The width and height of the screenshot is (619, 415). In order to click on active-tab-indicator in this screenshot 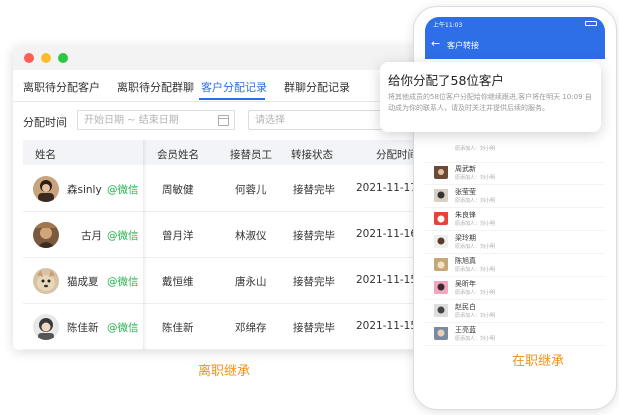, I will do `click(232, 99)`.